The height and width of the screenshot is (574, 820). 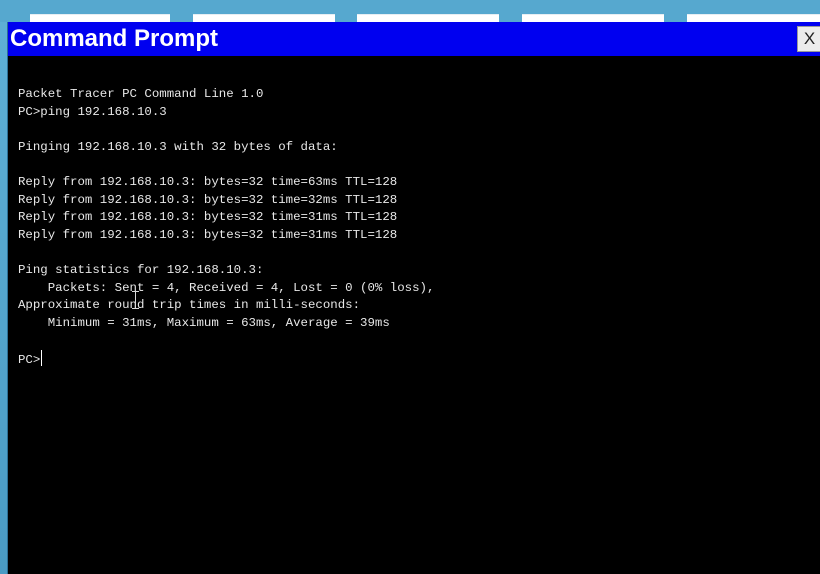 I want to click on close-button: X, so click(x=808, y=39).